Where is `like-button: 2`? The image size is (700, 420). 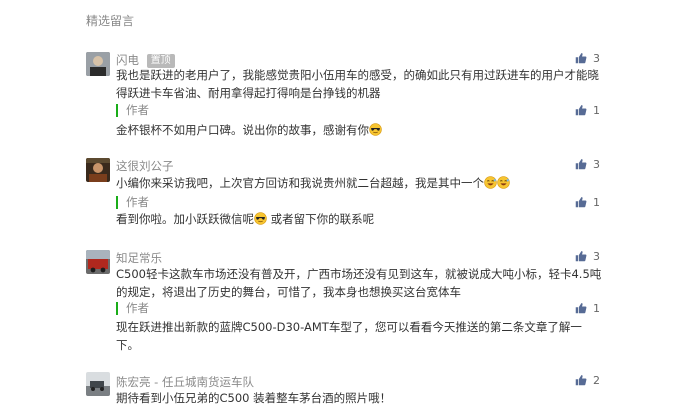 like-button: 2 is located at coordinates (587, 380).